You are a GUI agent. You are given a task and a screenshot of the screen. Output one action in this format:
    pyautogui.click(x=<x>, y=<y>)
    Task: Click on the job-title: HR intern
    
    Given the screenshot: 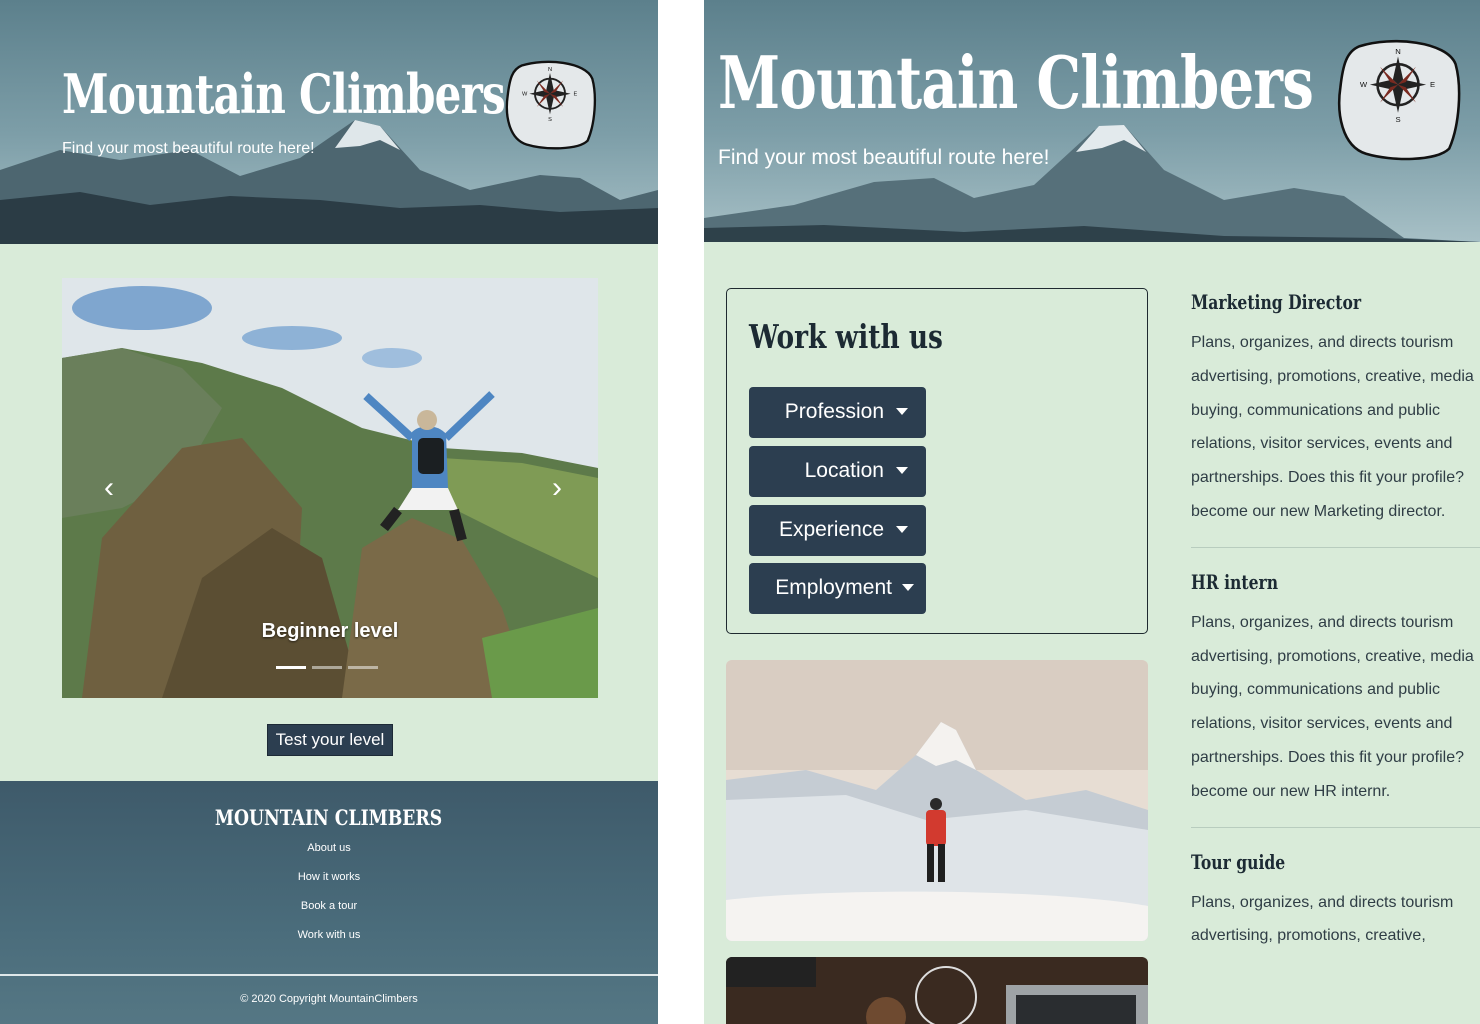 What is the action you would take?
    pyautogui.click(x=1303, y=585)
    